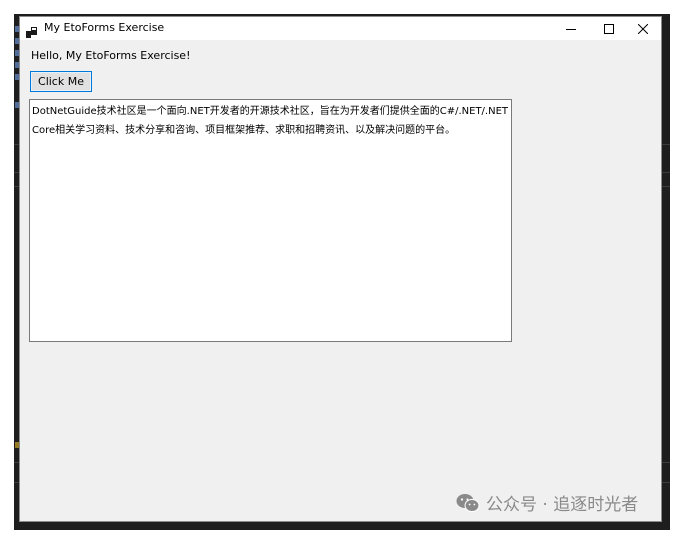 This screenshot has height=535, width=676. I want to click on minimize-button, so click(571, 28).